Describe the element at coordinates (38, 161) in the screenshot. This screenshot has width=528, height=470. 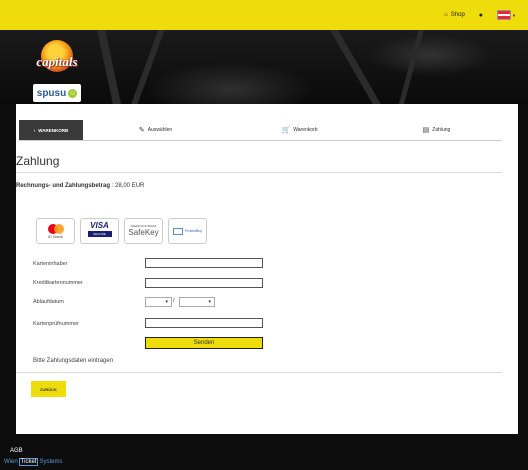
I see `page-title: Zahlung` at that location.